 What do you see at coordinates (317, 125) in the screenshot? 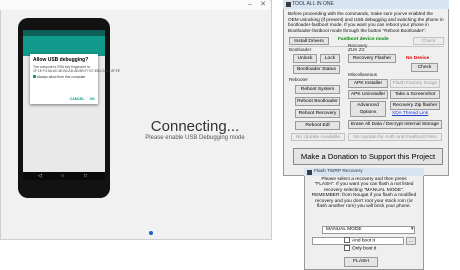
I see `reboot-edl-button: Reboot Edl` at bounding box center [317, 125].